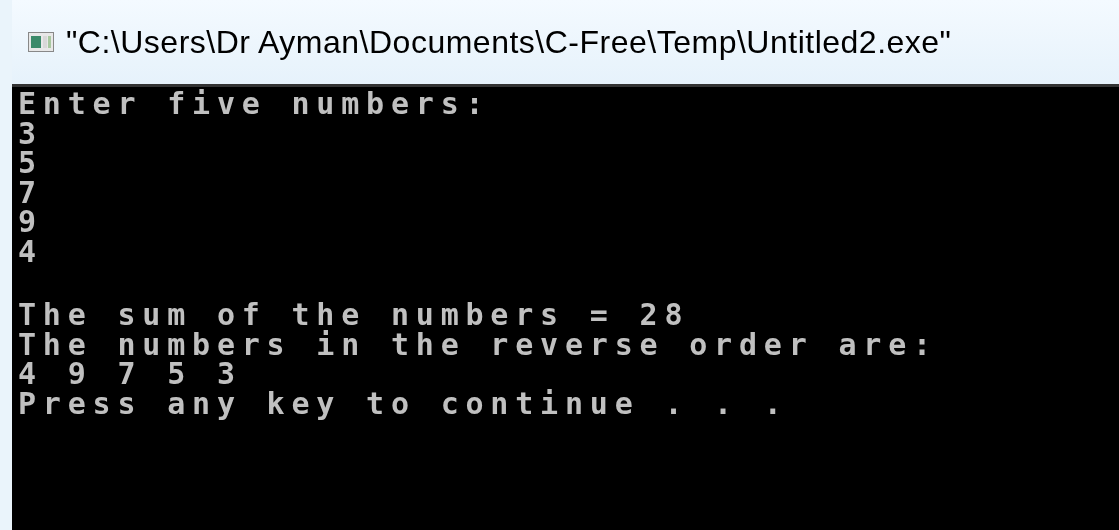  What do you see at coordinates (354, 315) in the screenshot?
I see `console-line: The sum of the numbers = 28` at bounding box center [354, 315].